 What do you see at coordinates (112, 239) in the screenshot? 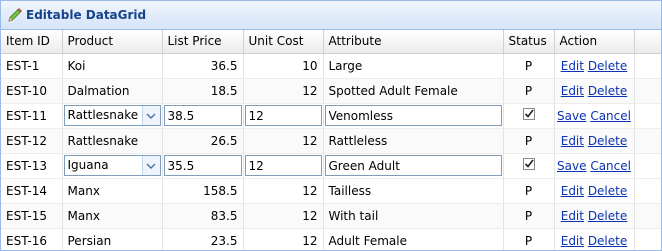
I see `cell-product: Persian` at bounding box center [112, 239].